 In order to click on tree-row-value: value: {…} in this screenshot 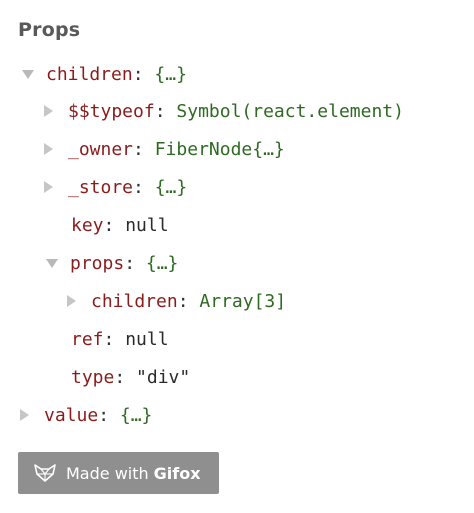, I will do `click(86, 416)`.